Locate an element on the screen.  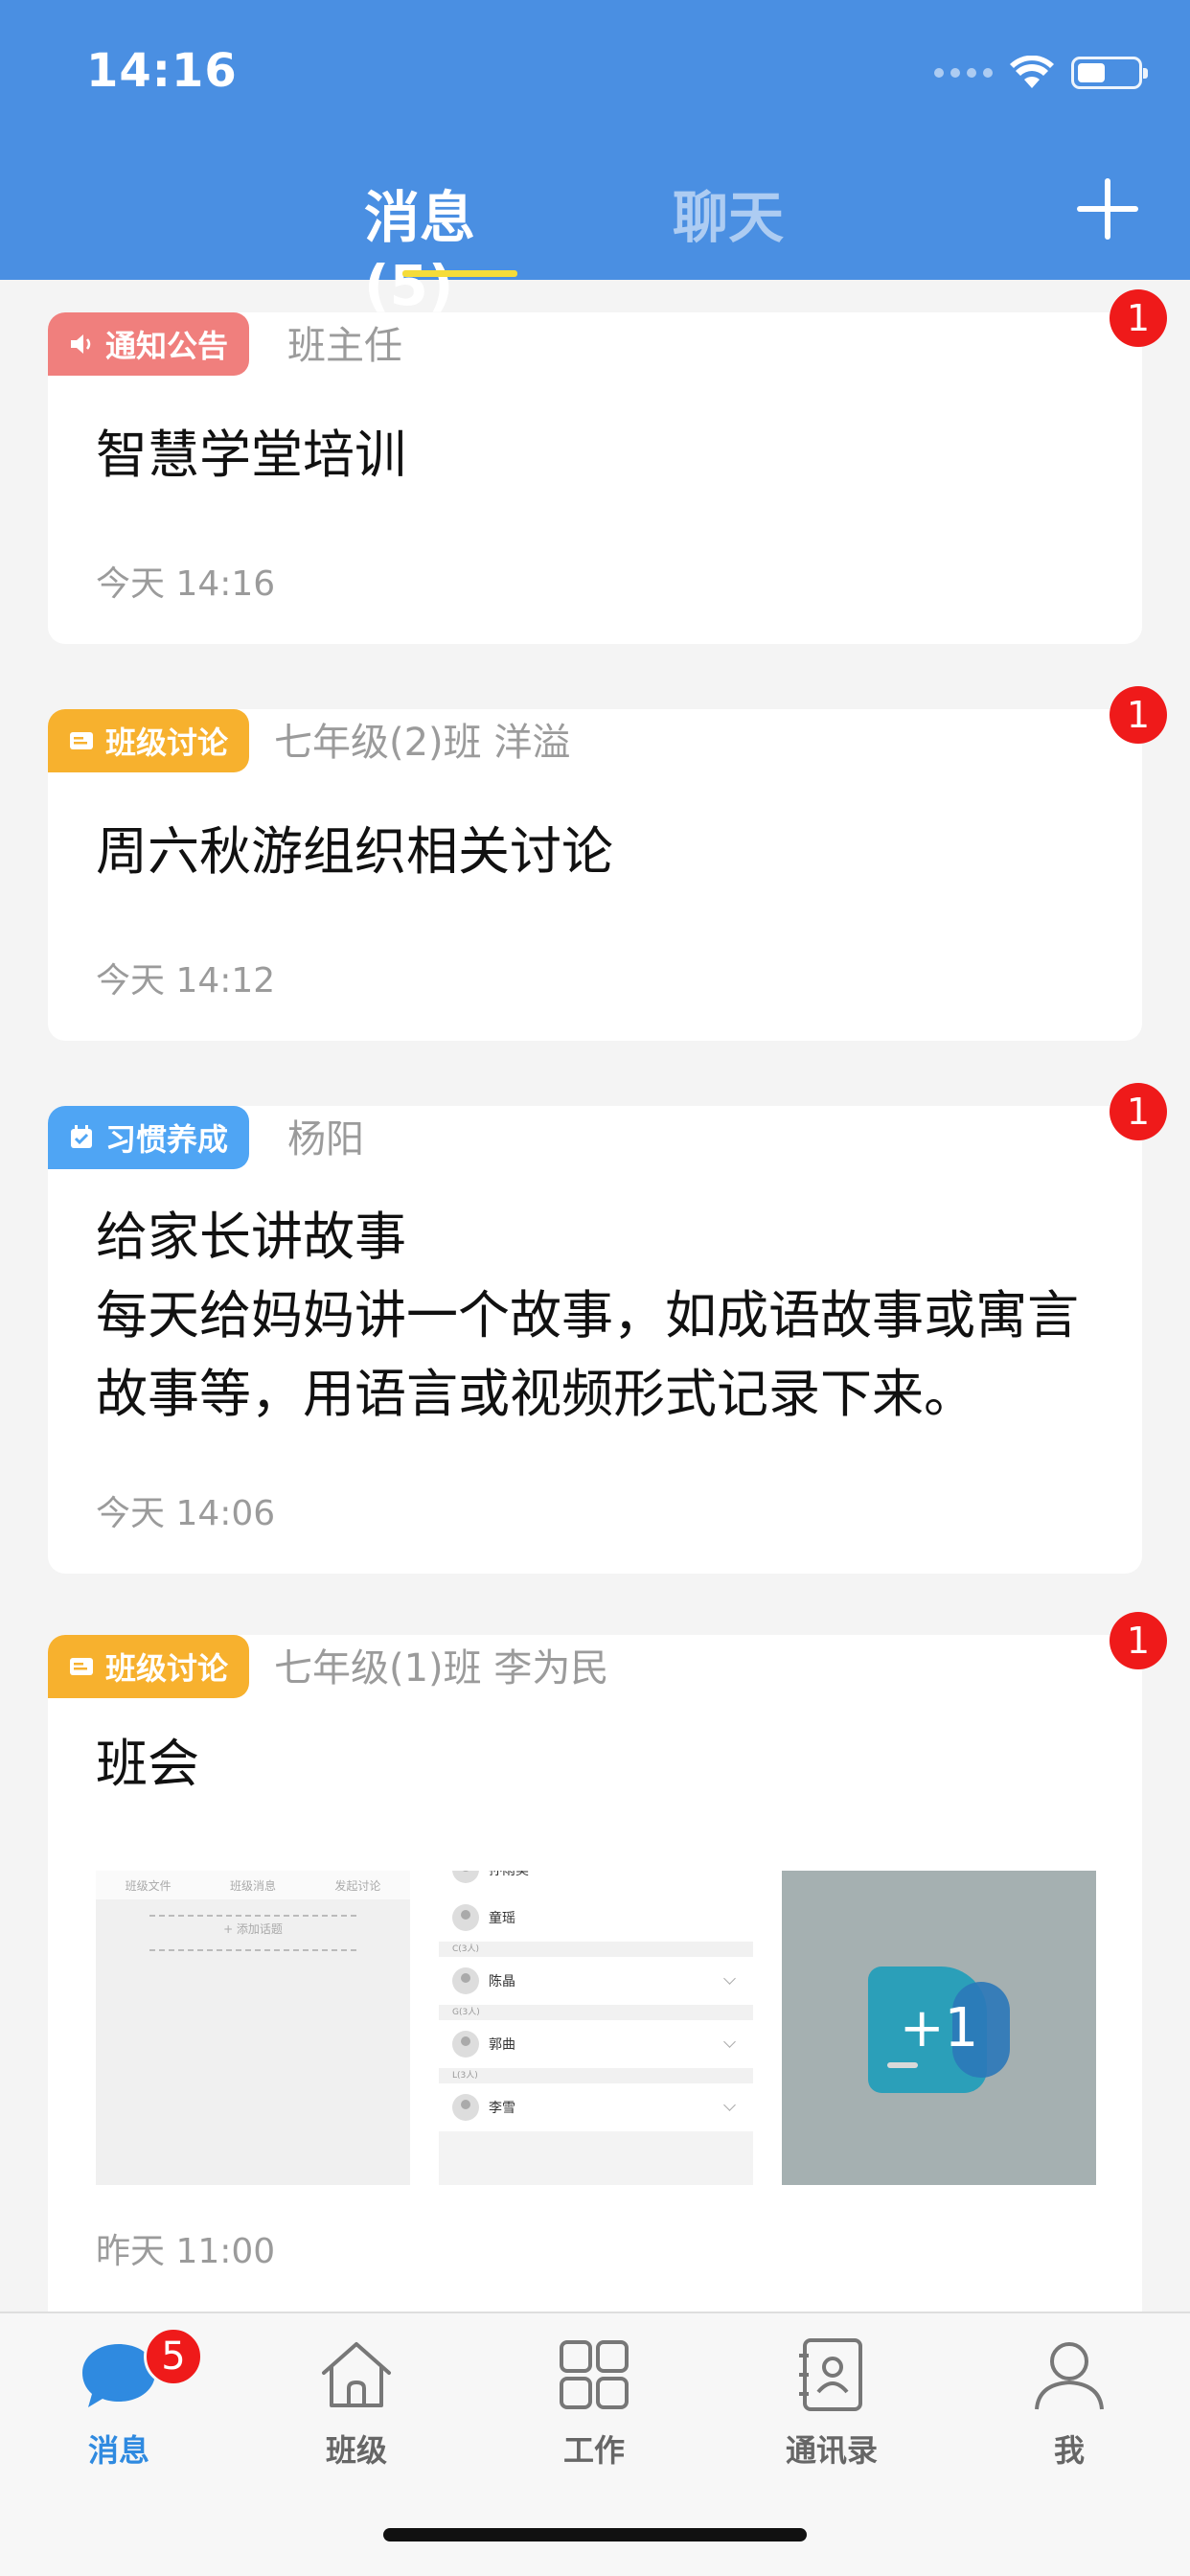
more-images-count: +1 is located at coordinates (939, 2027).